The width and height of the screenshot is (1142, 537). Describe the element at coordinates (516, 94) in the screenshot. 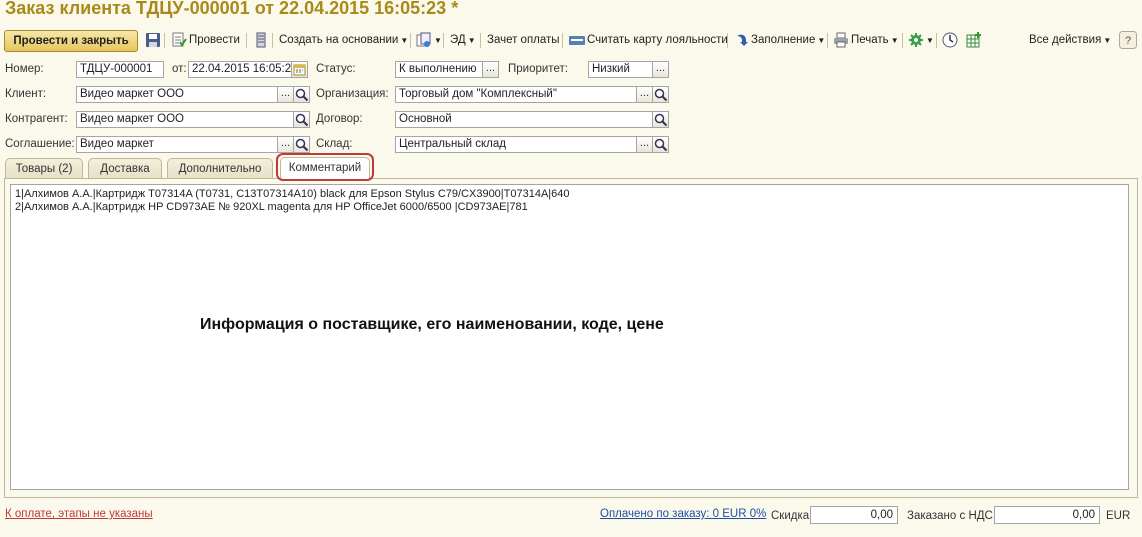

I see `organization-field: Торговый дом "Комплексный"` at that location.